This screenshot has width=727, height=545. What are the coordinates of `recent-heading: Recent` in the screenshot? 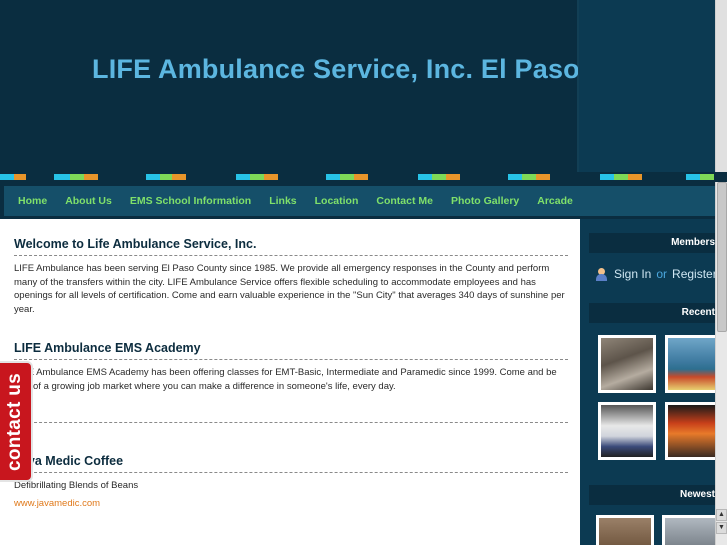 It's located at (652, 313).